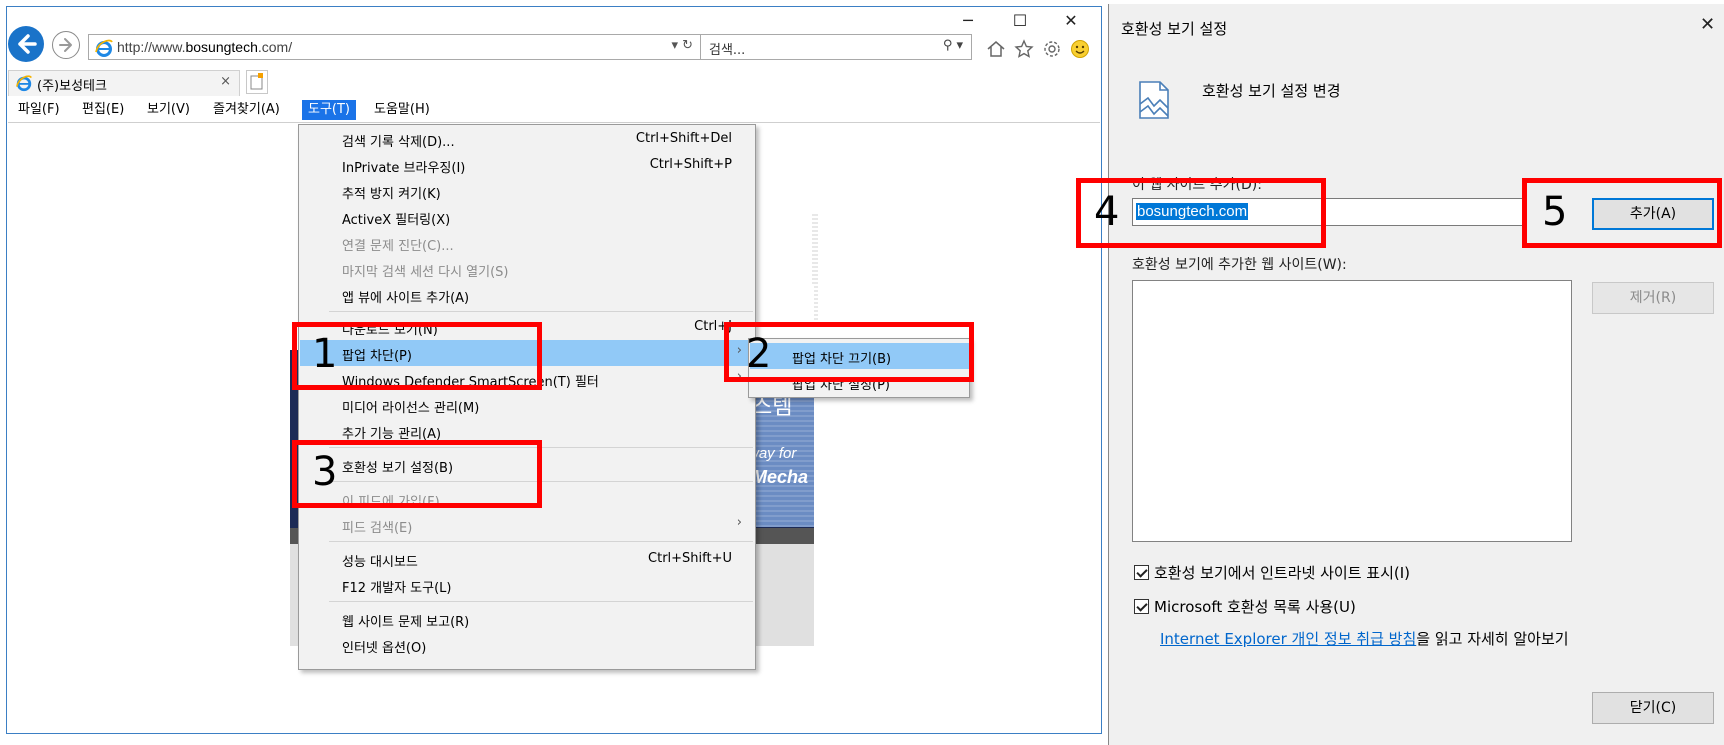  What do you see at coordinates (1653, 708) in the screenshot?
I see `dialog-close-button: 닫기(C)` at bounding box center [1653, 708].